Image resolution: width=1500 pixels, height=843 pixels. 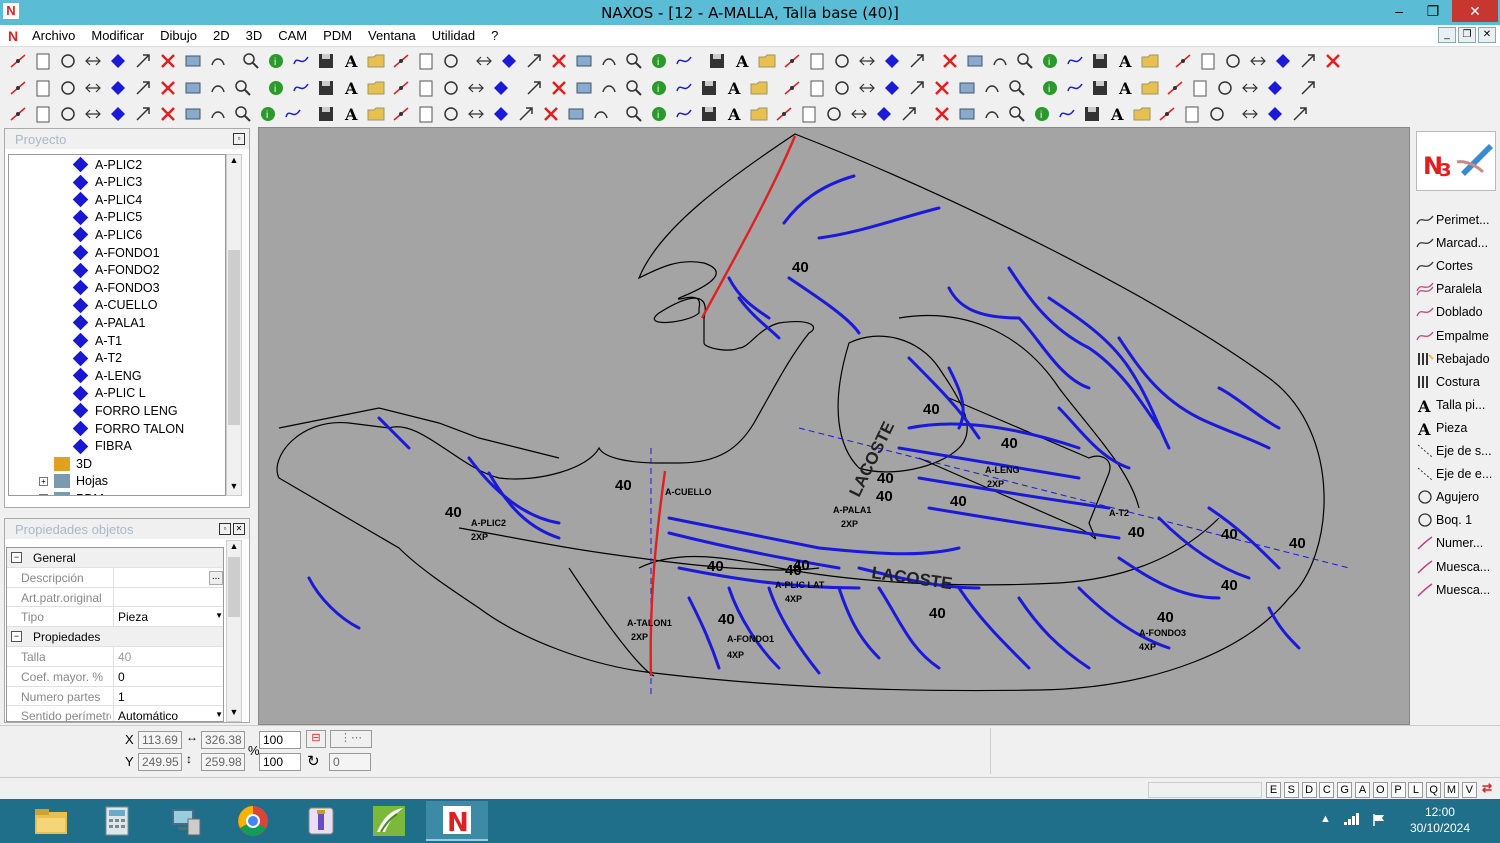 I want to click on palette-tool: Cortes, so click(x=1458, y=266).